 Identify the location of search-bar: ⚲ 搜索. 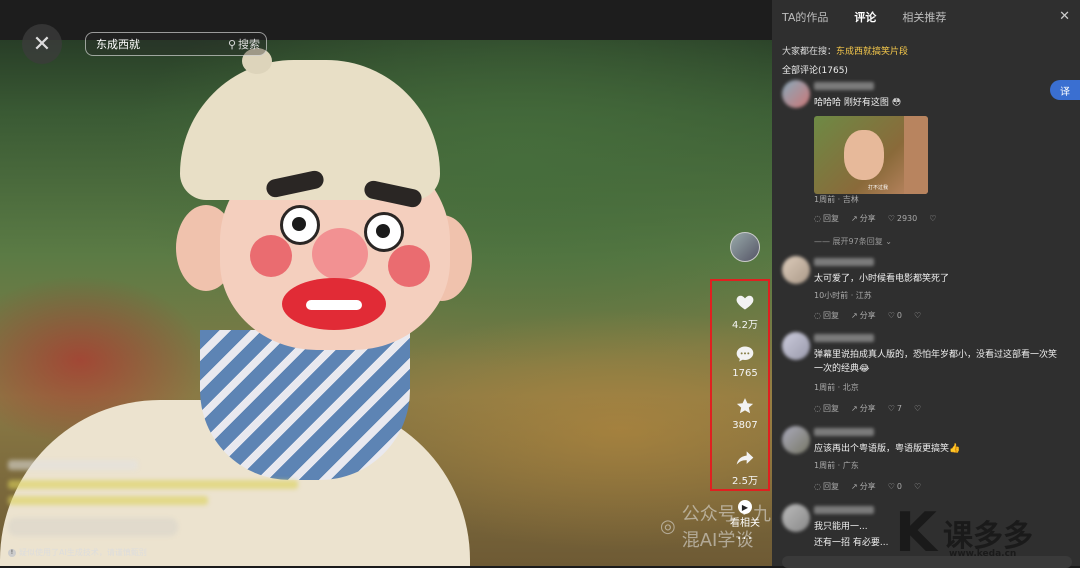
(176, 44).